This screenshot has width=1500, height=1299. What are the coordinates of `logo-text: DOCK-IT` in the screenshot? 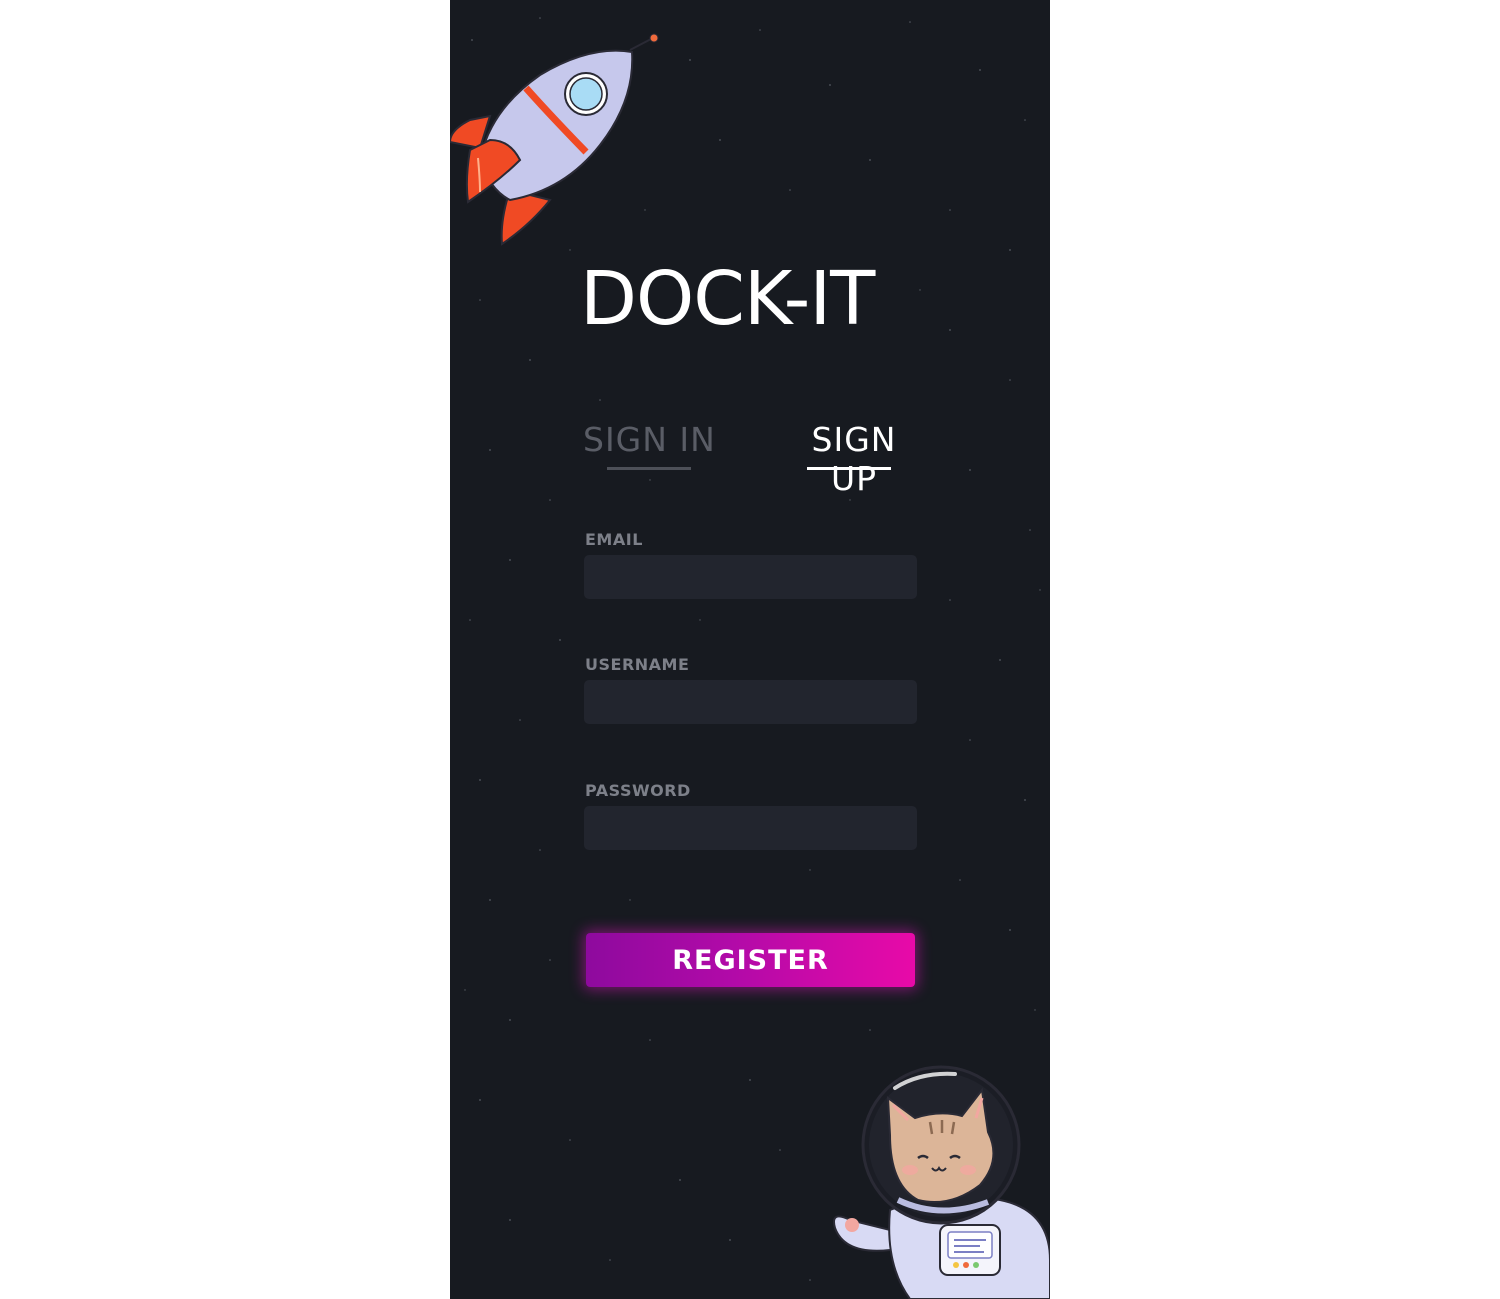 It's located at (728, 294).